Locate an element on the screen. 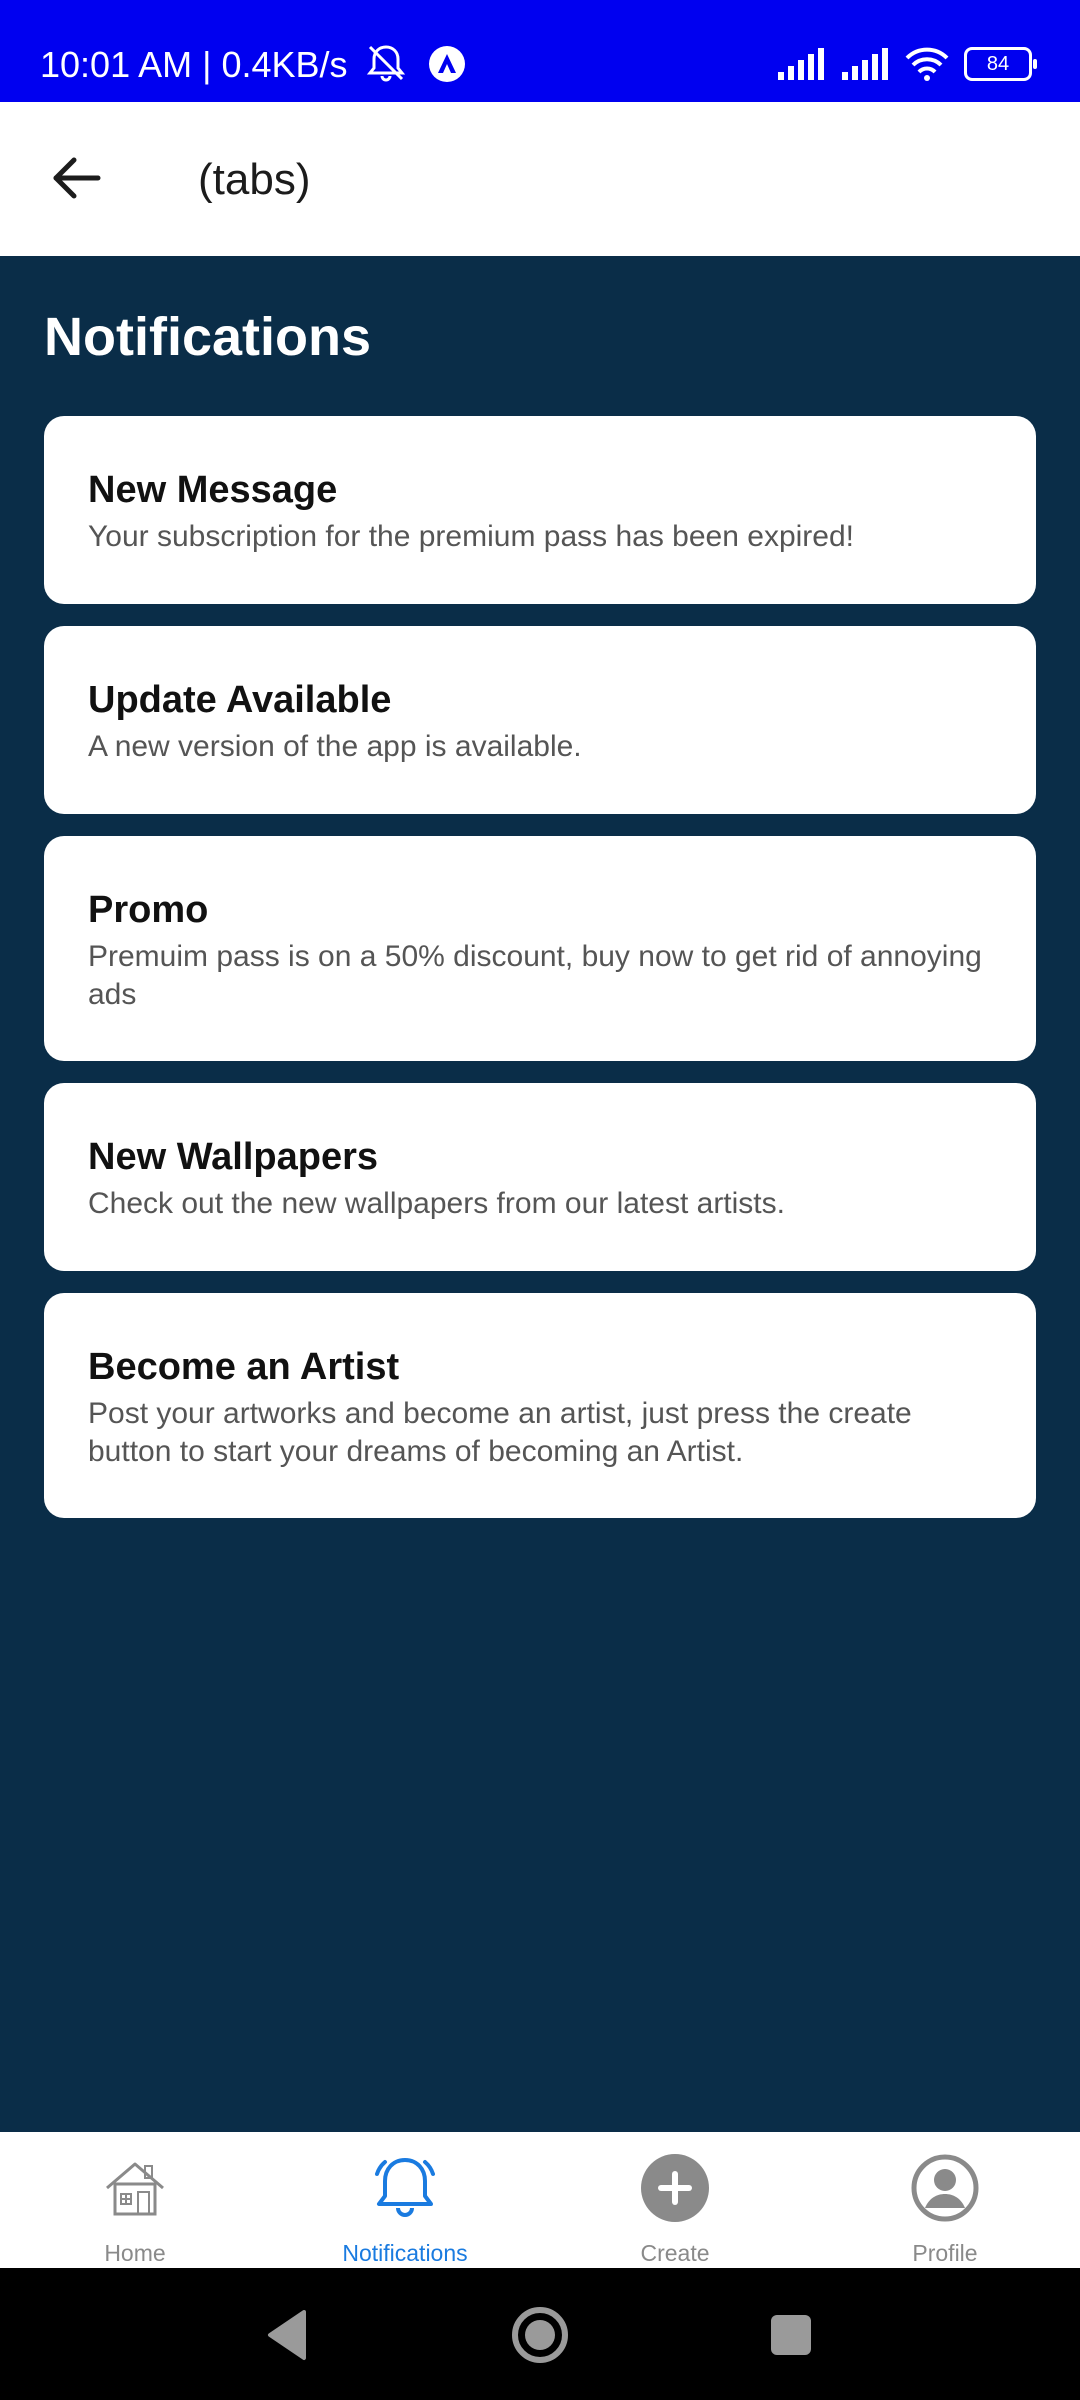  mute-bell-icon is located at coordinates (385, 63).